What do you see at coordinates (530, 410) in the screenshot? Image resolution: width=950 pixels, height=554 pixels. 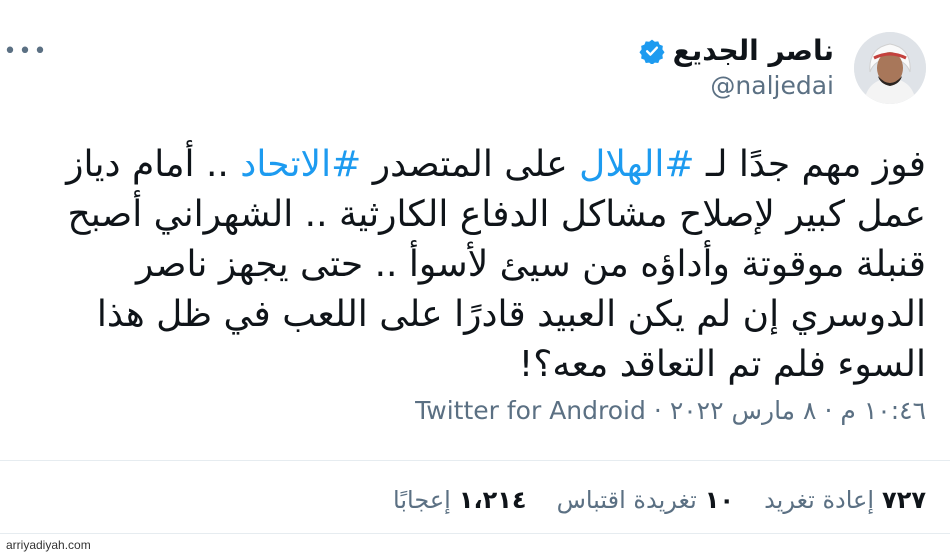 I see `tweet-source-link: Twitter for Android` at bounding box center [530, 410].